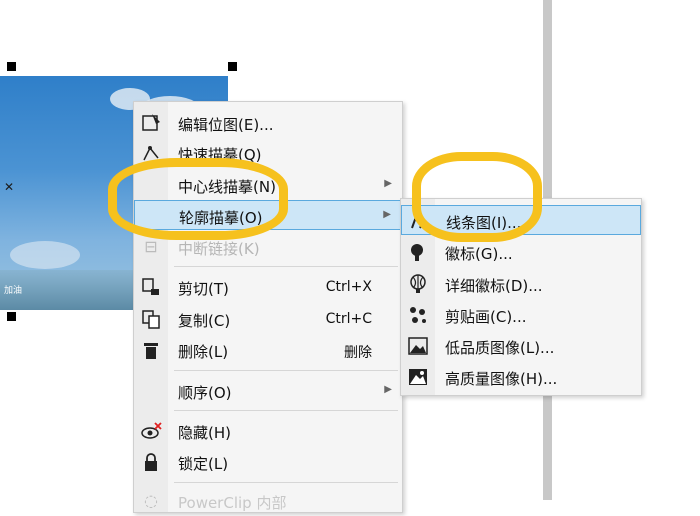 This screenshot has width=700, height=516. I want to click on edit-bitmap-icon, so click(151, 123).